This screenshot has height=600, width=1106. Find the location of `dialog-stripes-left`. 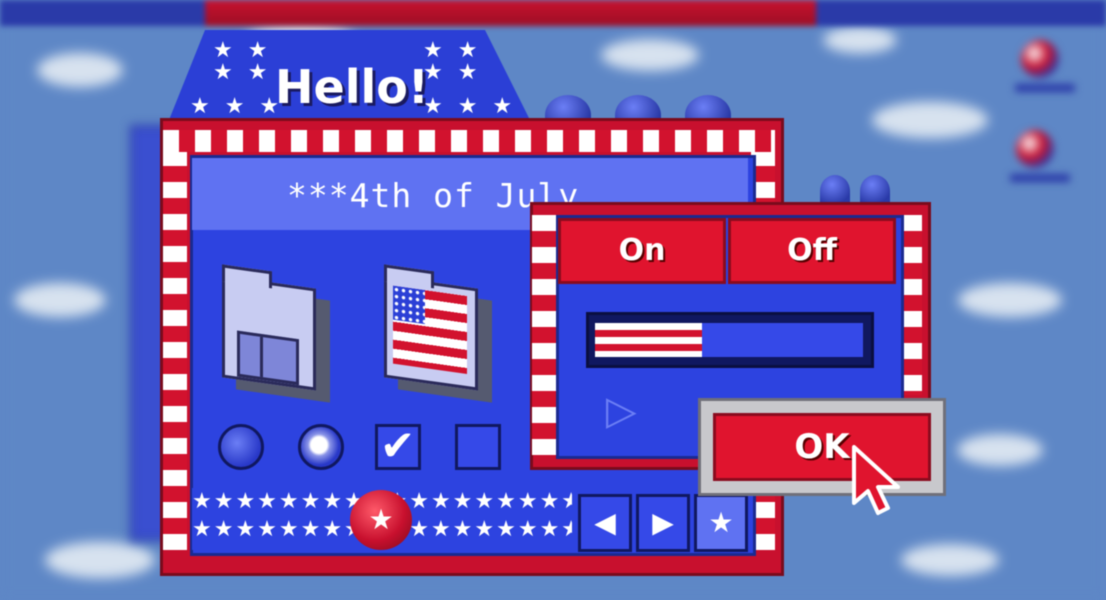

dialog-stripes-left is located at coordinates (544, 335).